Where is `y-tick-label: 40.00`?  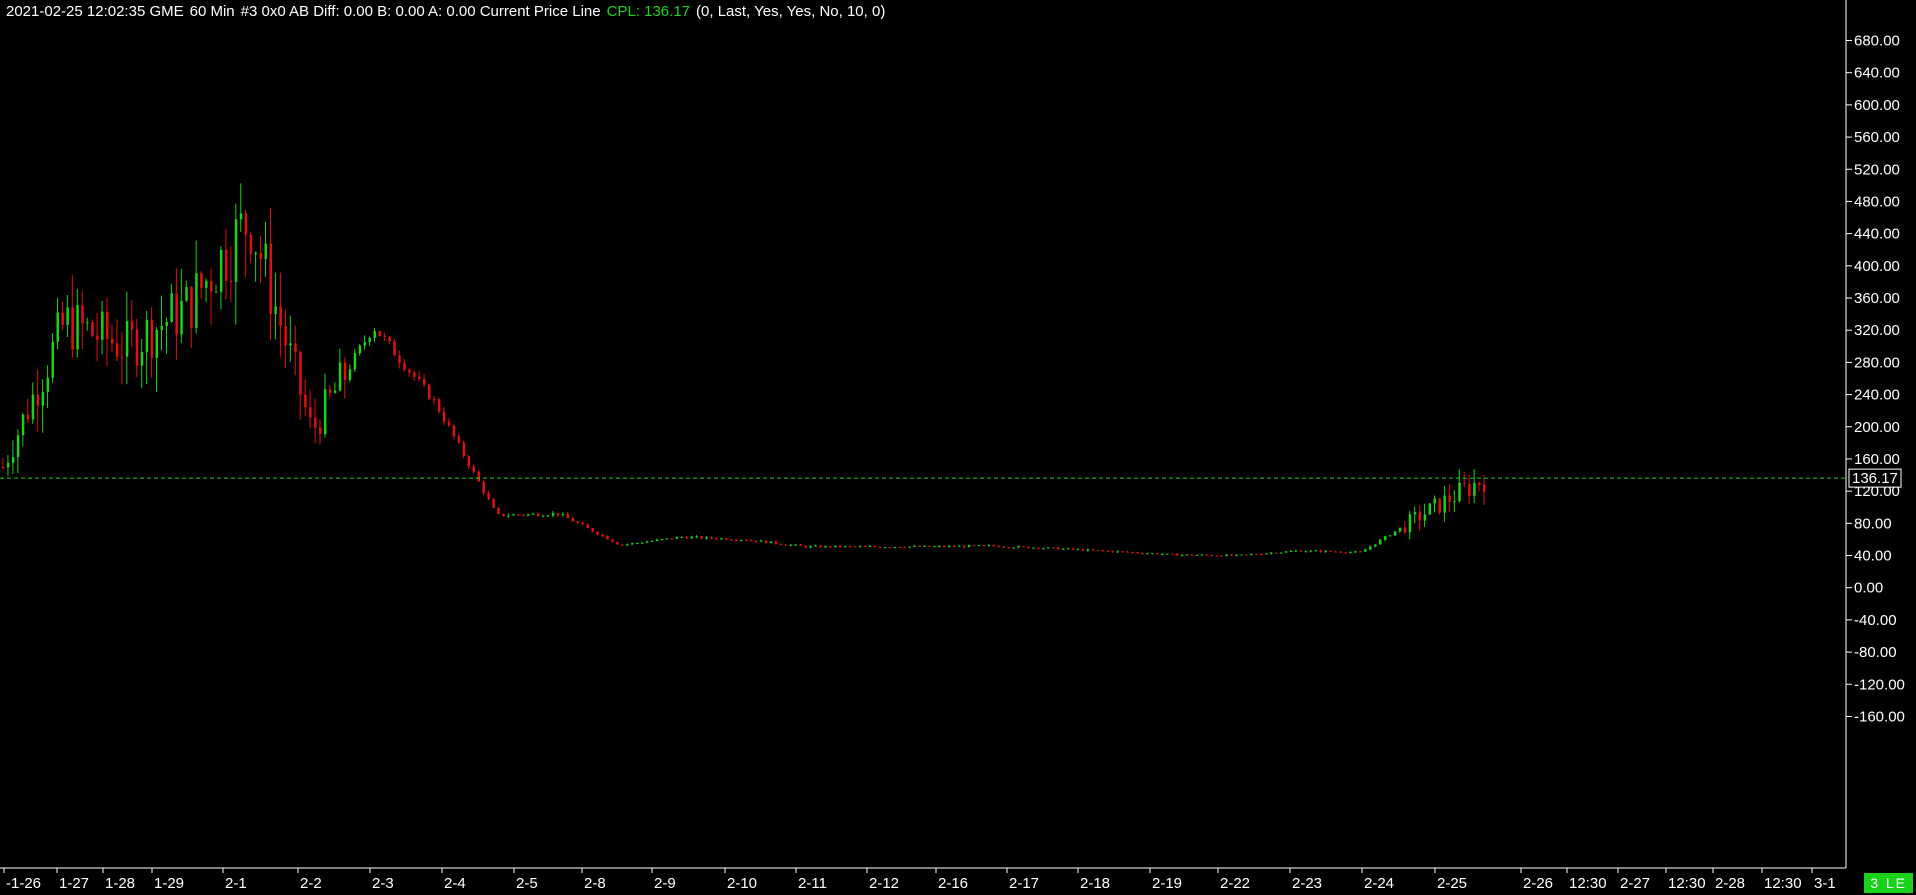 y-tick-label: 40.00 is located at coordinates (1873, 556).